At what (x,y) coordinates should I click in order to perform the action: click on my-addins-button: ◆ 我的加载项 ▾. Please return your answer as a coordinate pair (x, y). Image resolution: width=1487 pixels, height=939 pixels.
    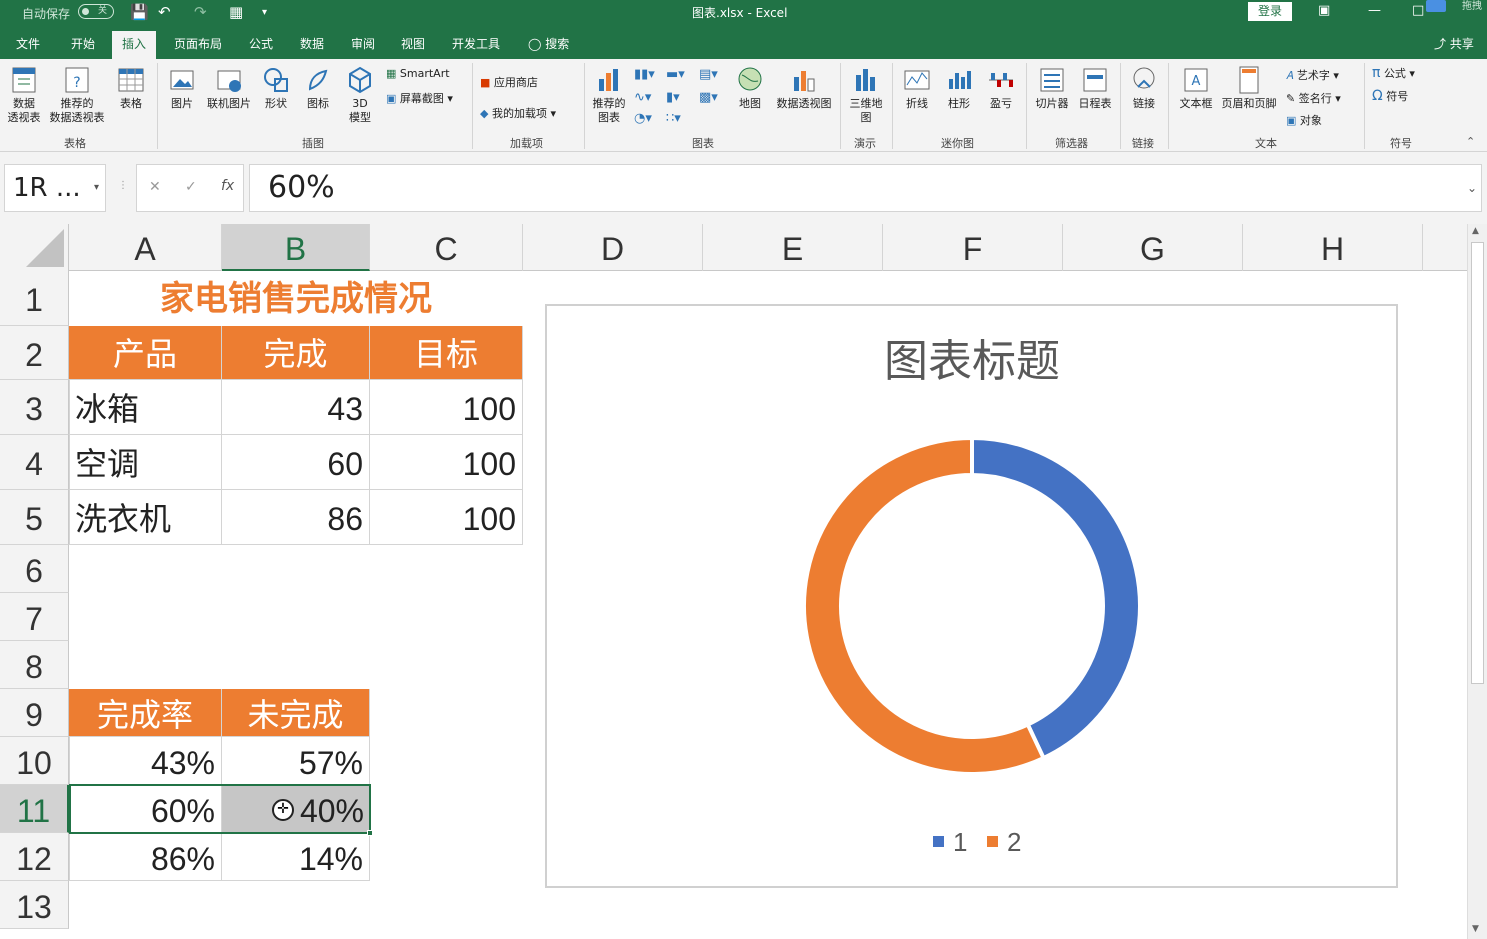
    Looking at the image, I should click on (518, 113).